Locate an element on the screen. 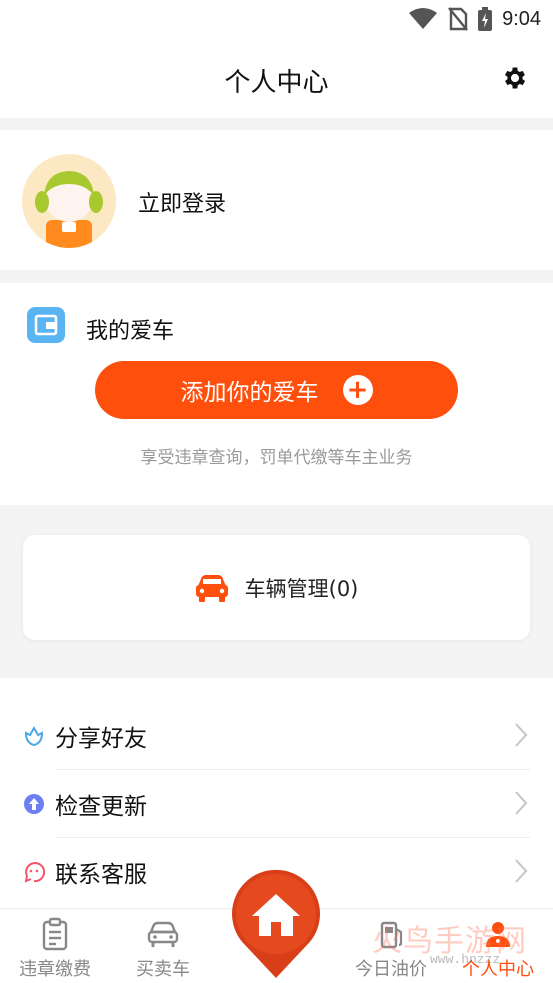  watermark-url: www.hnzzz is located at coordinates (465, 959).